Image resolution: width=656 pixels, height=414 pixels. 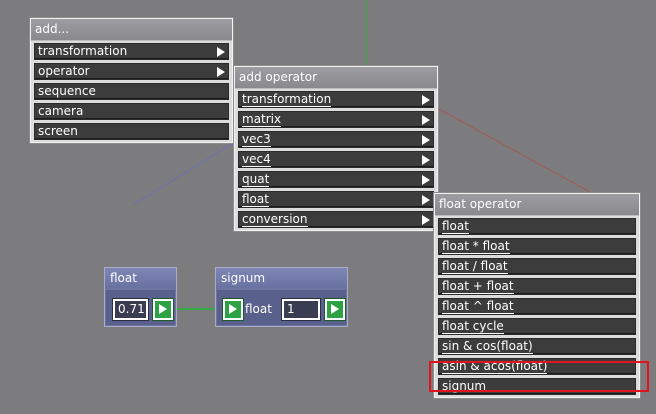 I want to click on float-operator-item-divide: float / float, so click(x=537, y=266).